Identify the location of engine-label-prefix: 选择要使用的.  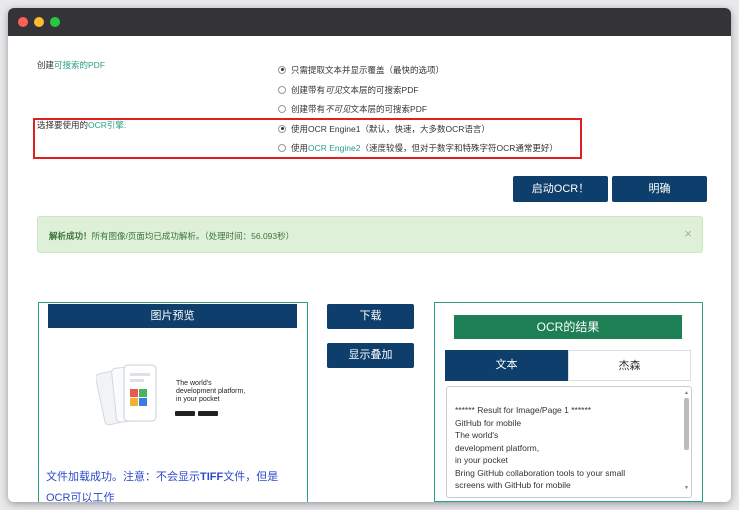
(63, 125).